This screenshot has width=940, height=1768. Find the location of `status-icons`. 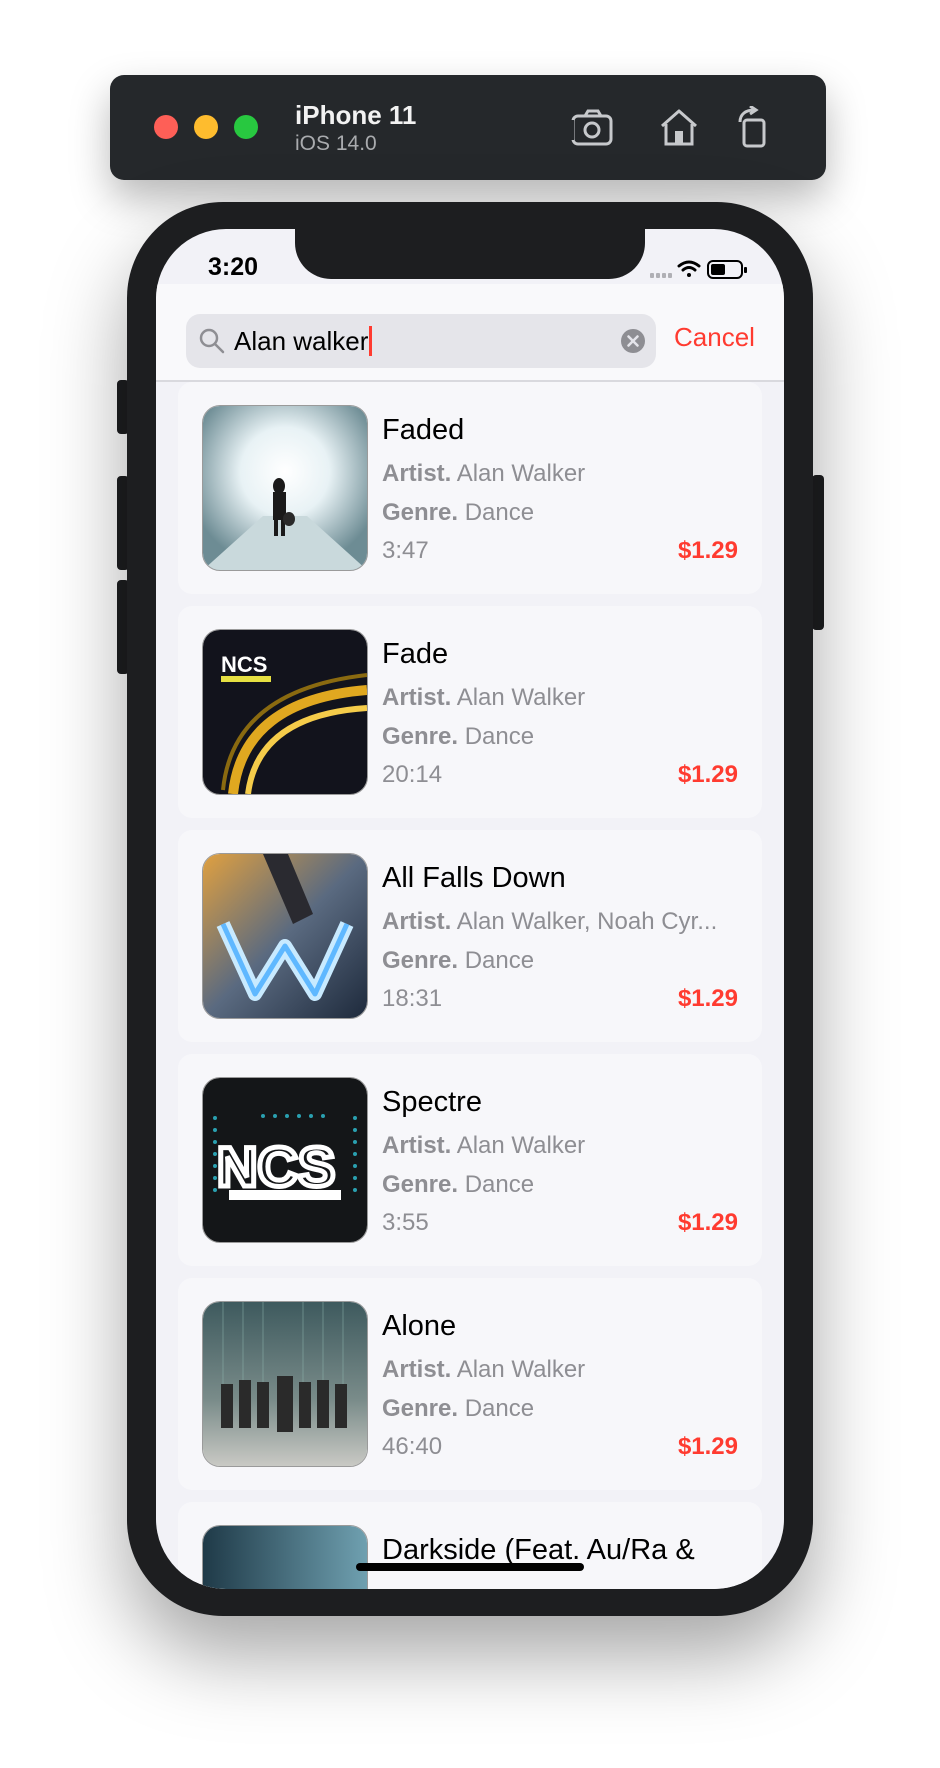

status-icons is located at coordinates (698, 269).